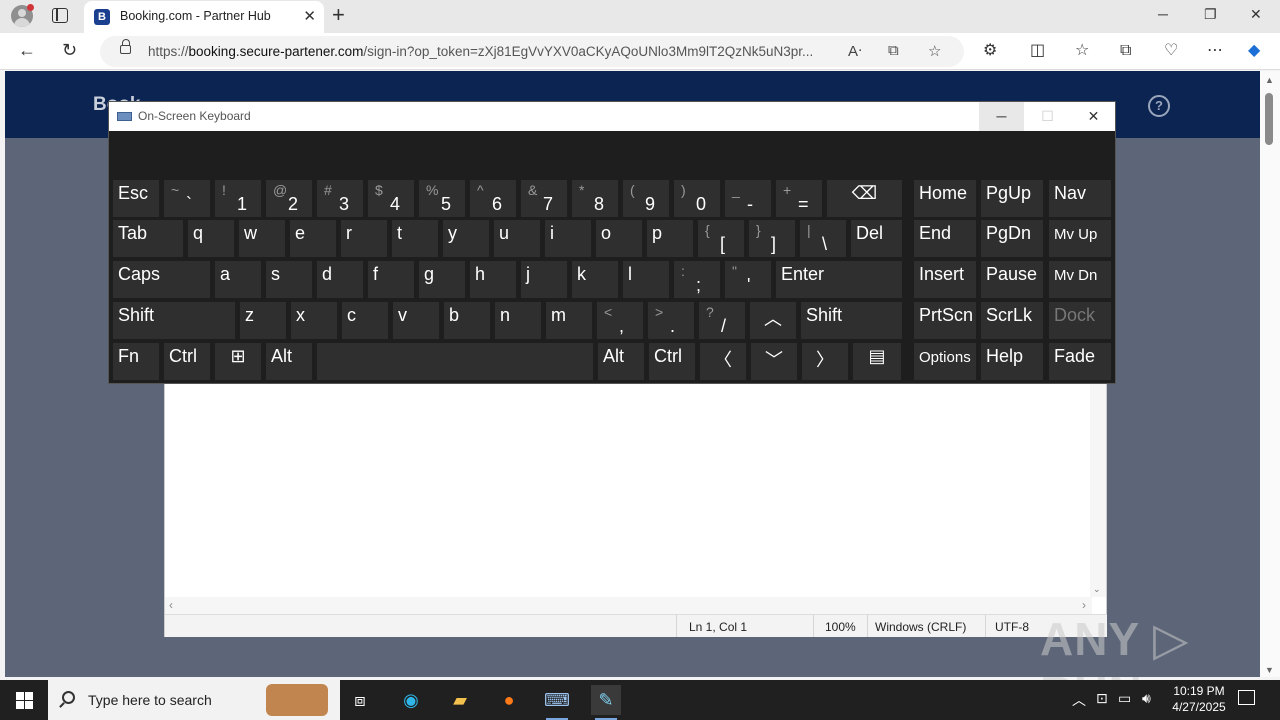  What do you see at coordinates (990, 51) in the screenshot?
I see `extensions-icon: ⚙` at bounding box center [990, 51].